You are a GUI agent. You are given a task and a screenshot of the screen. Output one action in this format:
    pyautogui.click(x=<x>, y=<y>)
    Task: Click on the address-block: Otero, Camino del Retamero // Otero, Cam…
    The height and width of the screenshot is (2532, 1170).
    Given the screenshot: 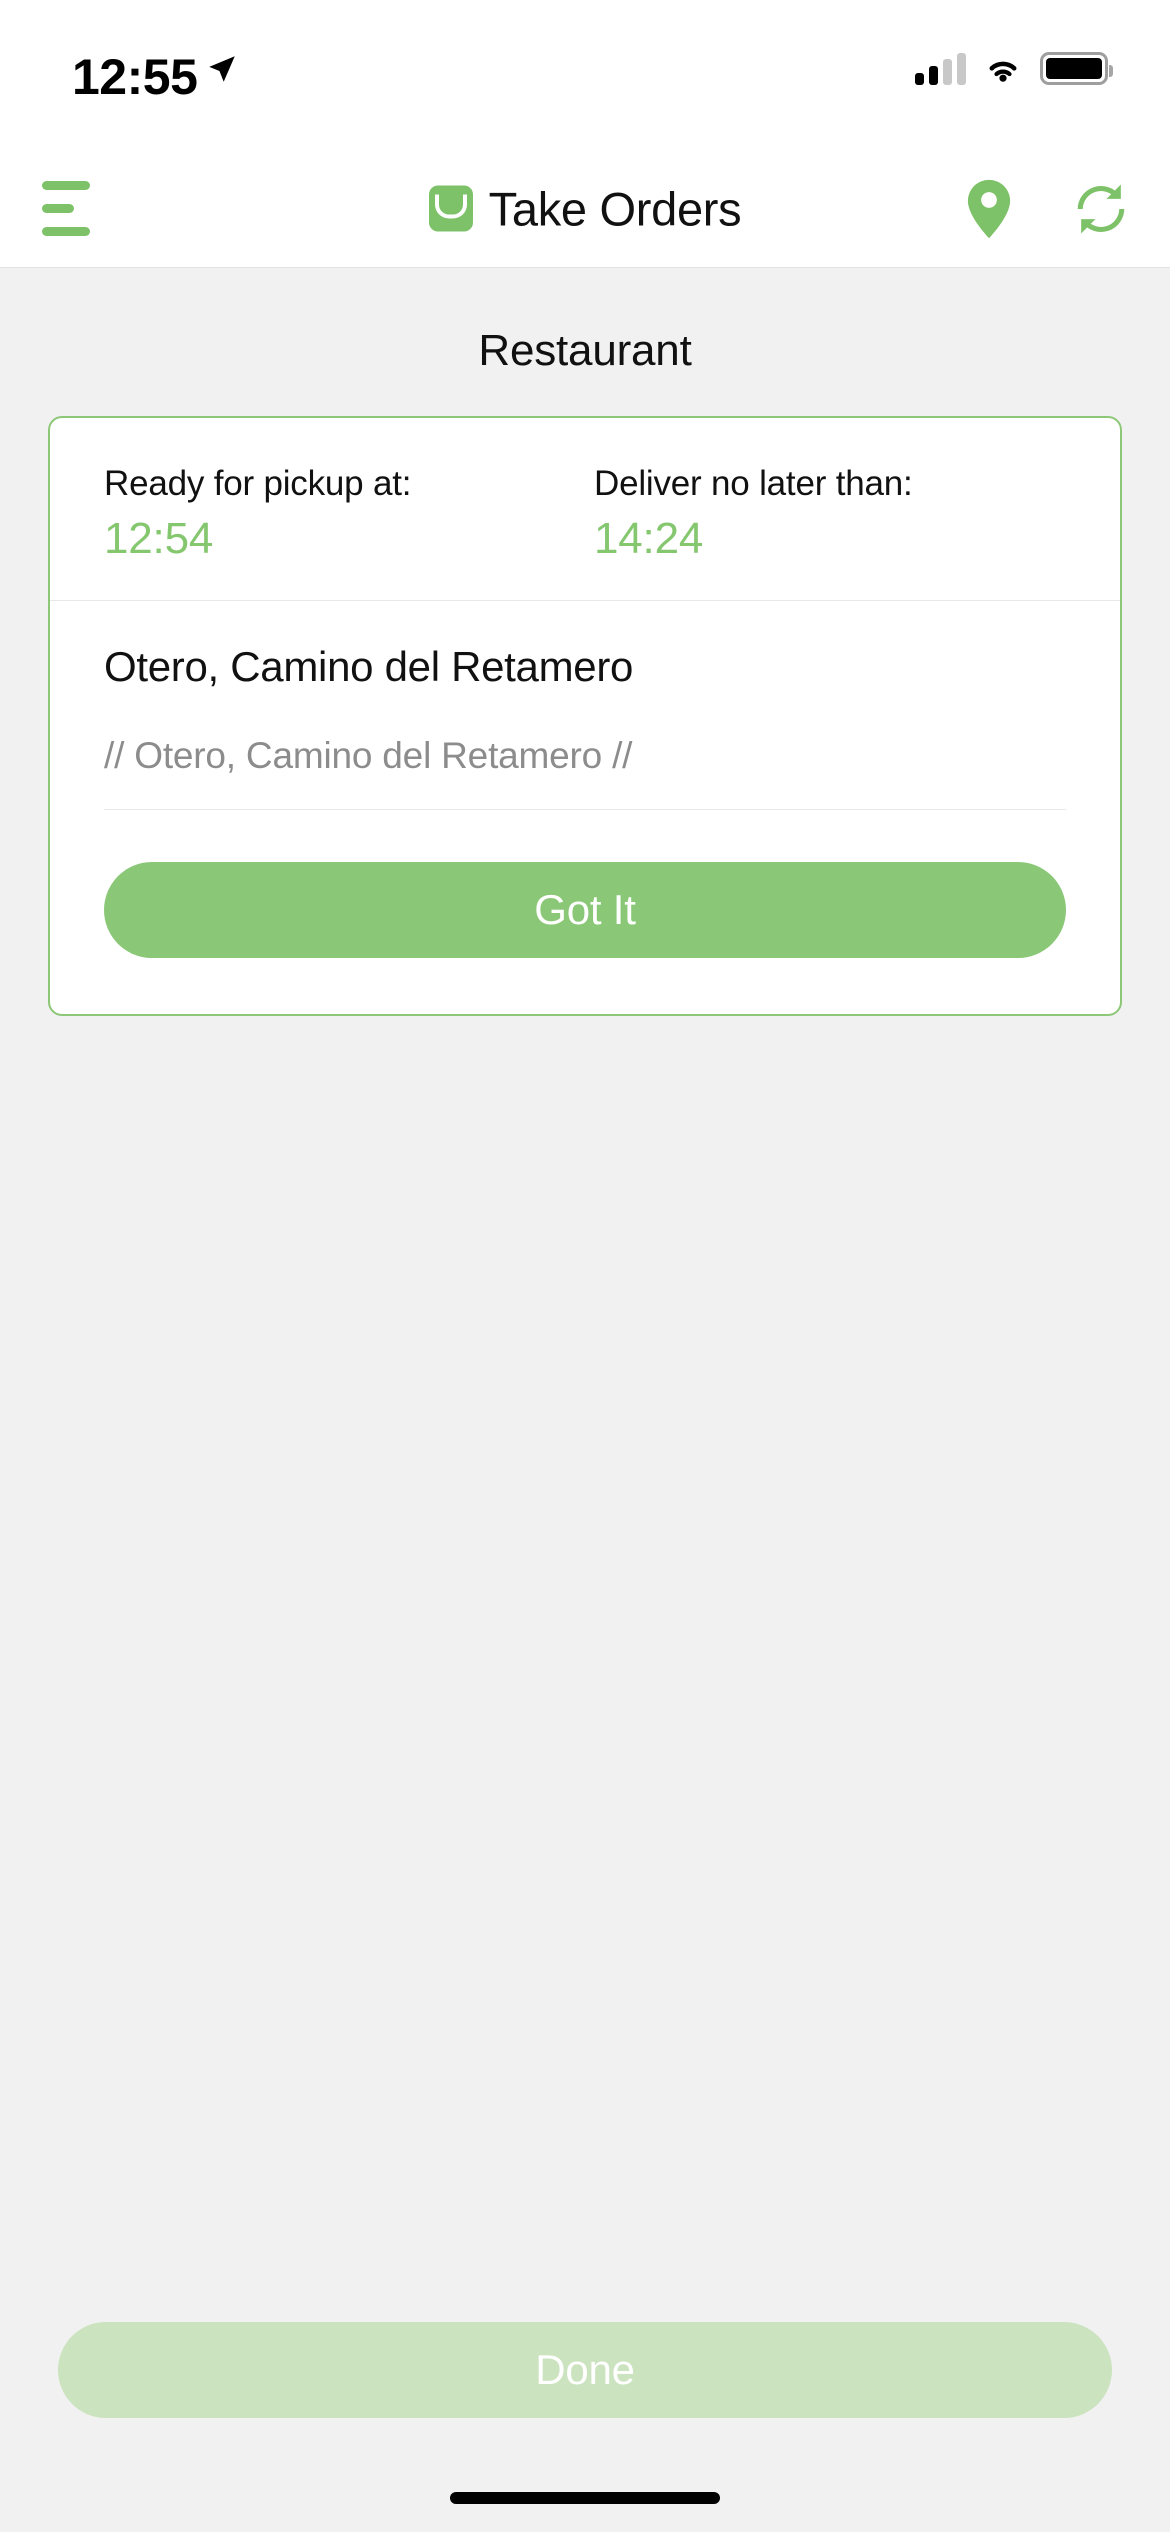 What is the action you would take?
    pyautogui.click(x=585, y=705)
    